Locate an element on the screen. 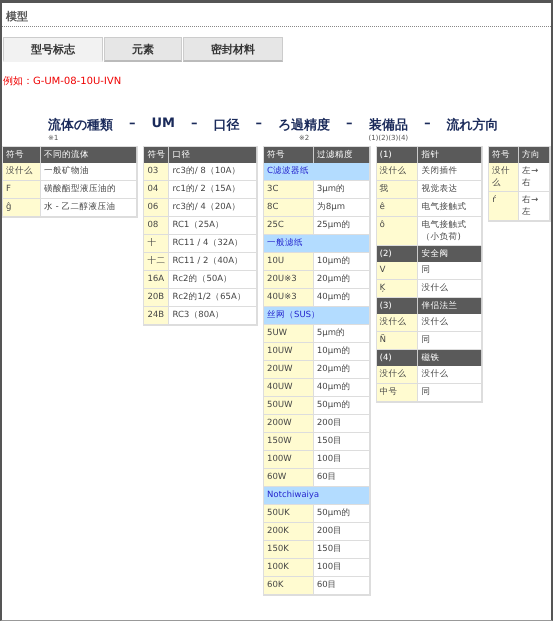 This screenshot has height=621, width=553. table-cell: 视觉表达 is located at coordinates (450, 190).